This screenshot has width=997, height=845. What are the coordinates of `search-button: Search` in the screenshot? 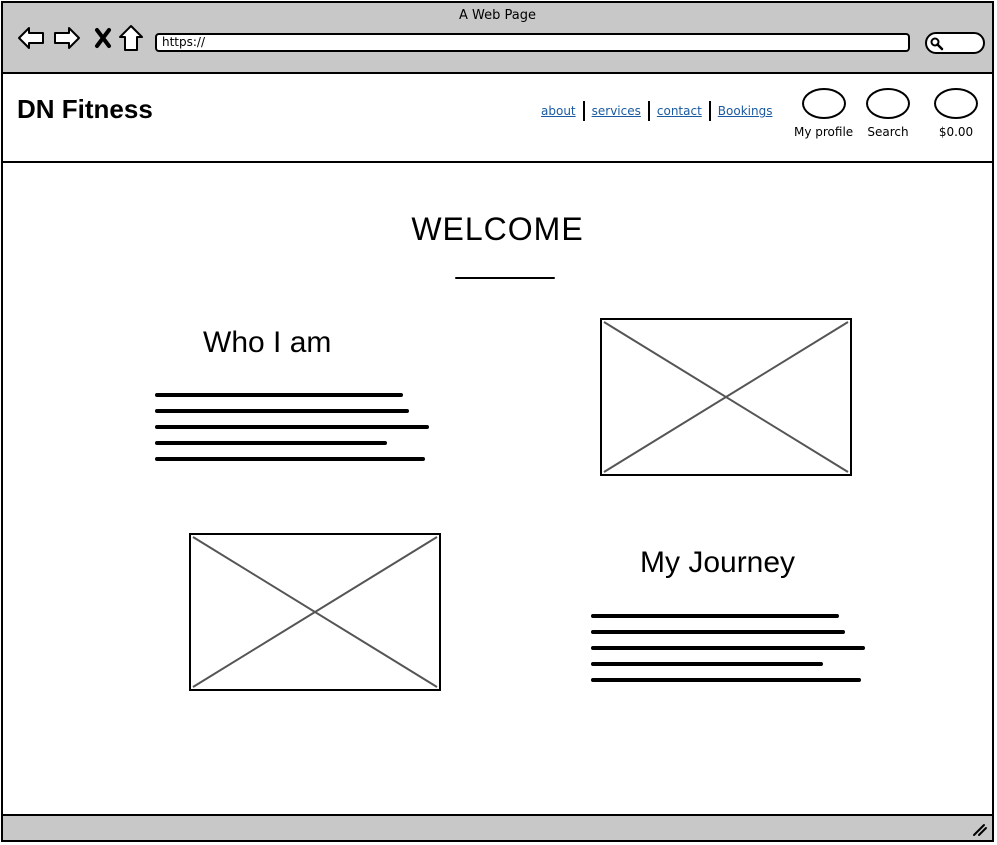 It's located at (888, 113).